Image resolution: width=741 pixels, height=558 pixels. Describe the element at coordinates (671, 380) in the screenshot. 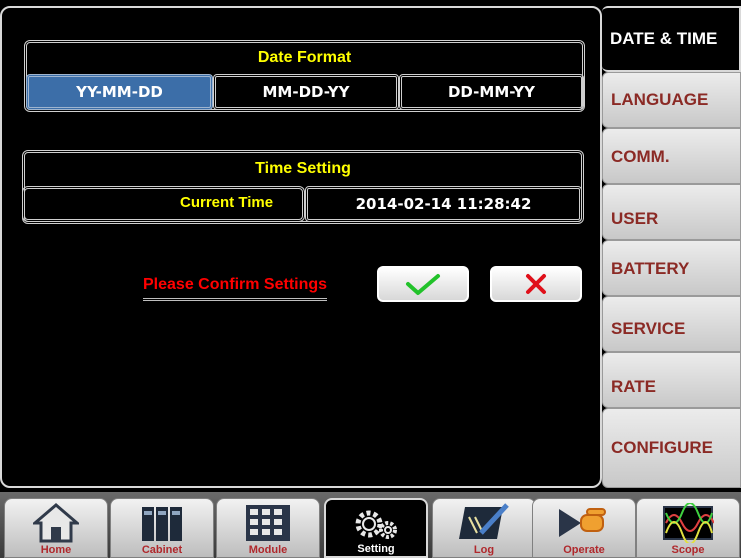

I see `tab-rate: RATE` at that location.